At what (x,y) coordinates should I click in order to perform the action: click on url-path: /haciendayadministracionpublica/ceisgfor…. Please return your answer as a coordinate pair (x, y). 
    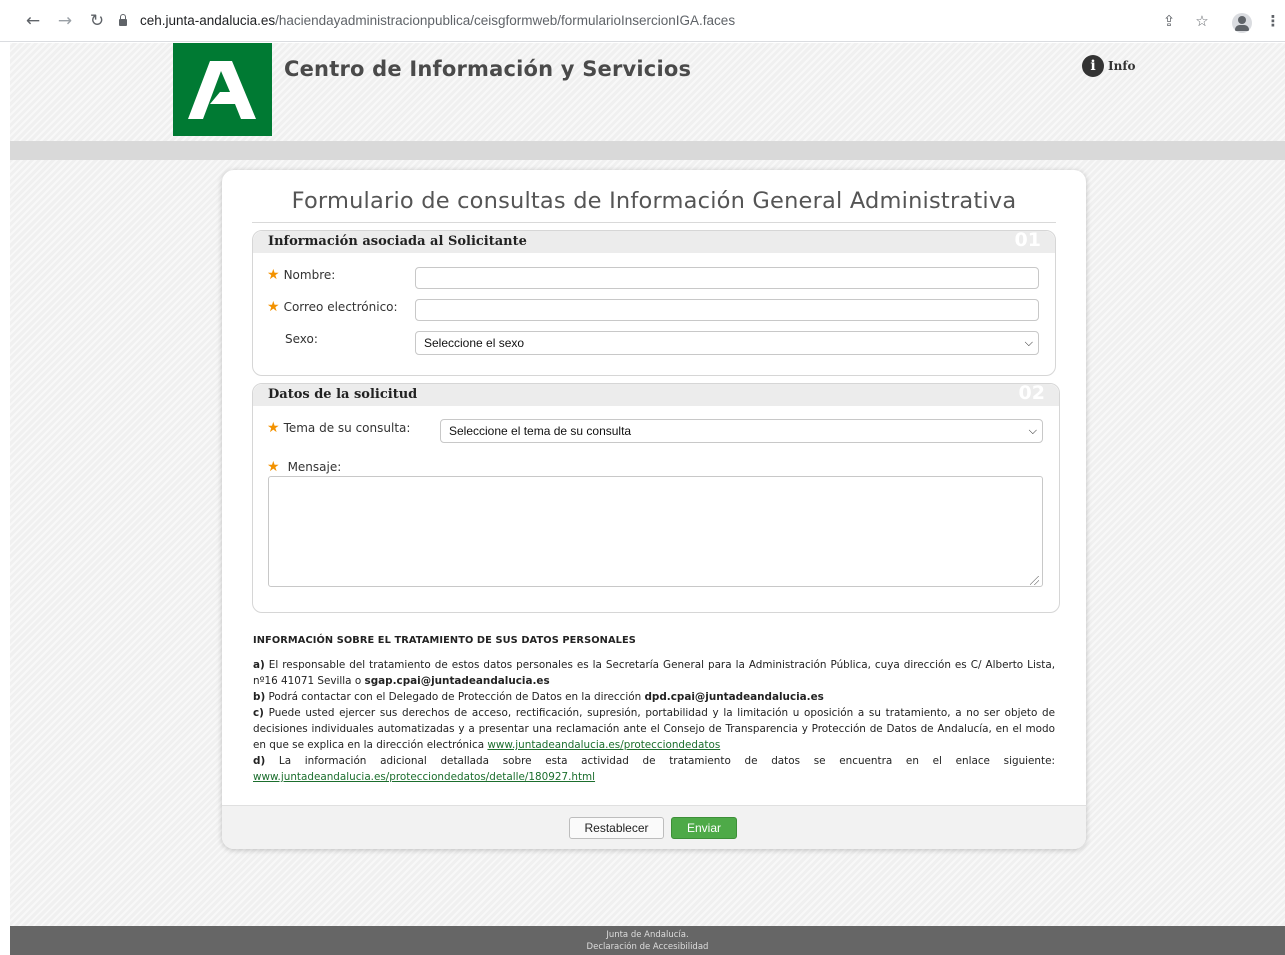
    Looking at the image, I should click on (505, 20).